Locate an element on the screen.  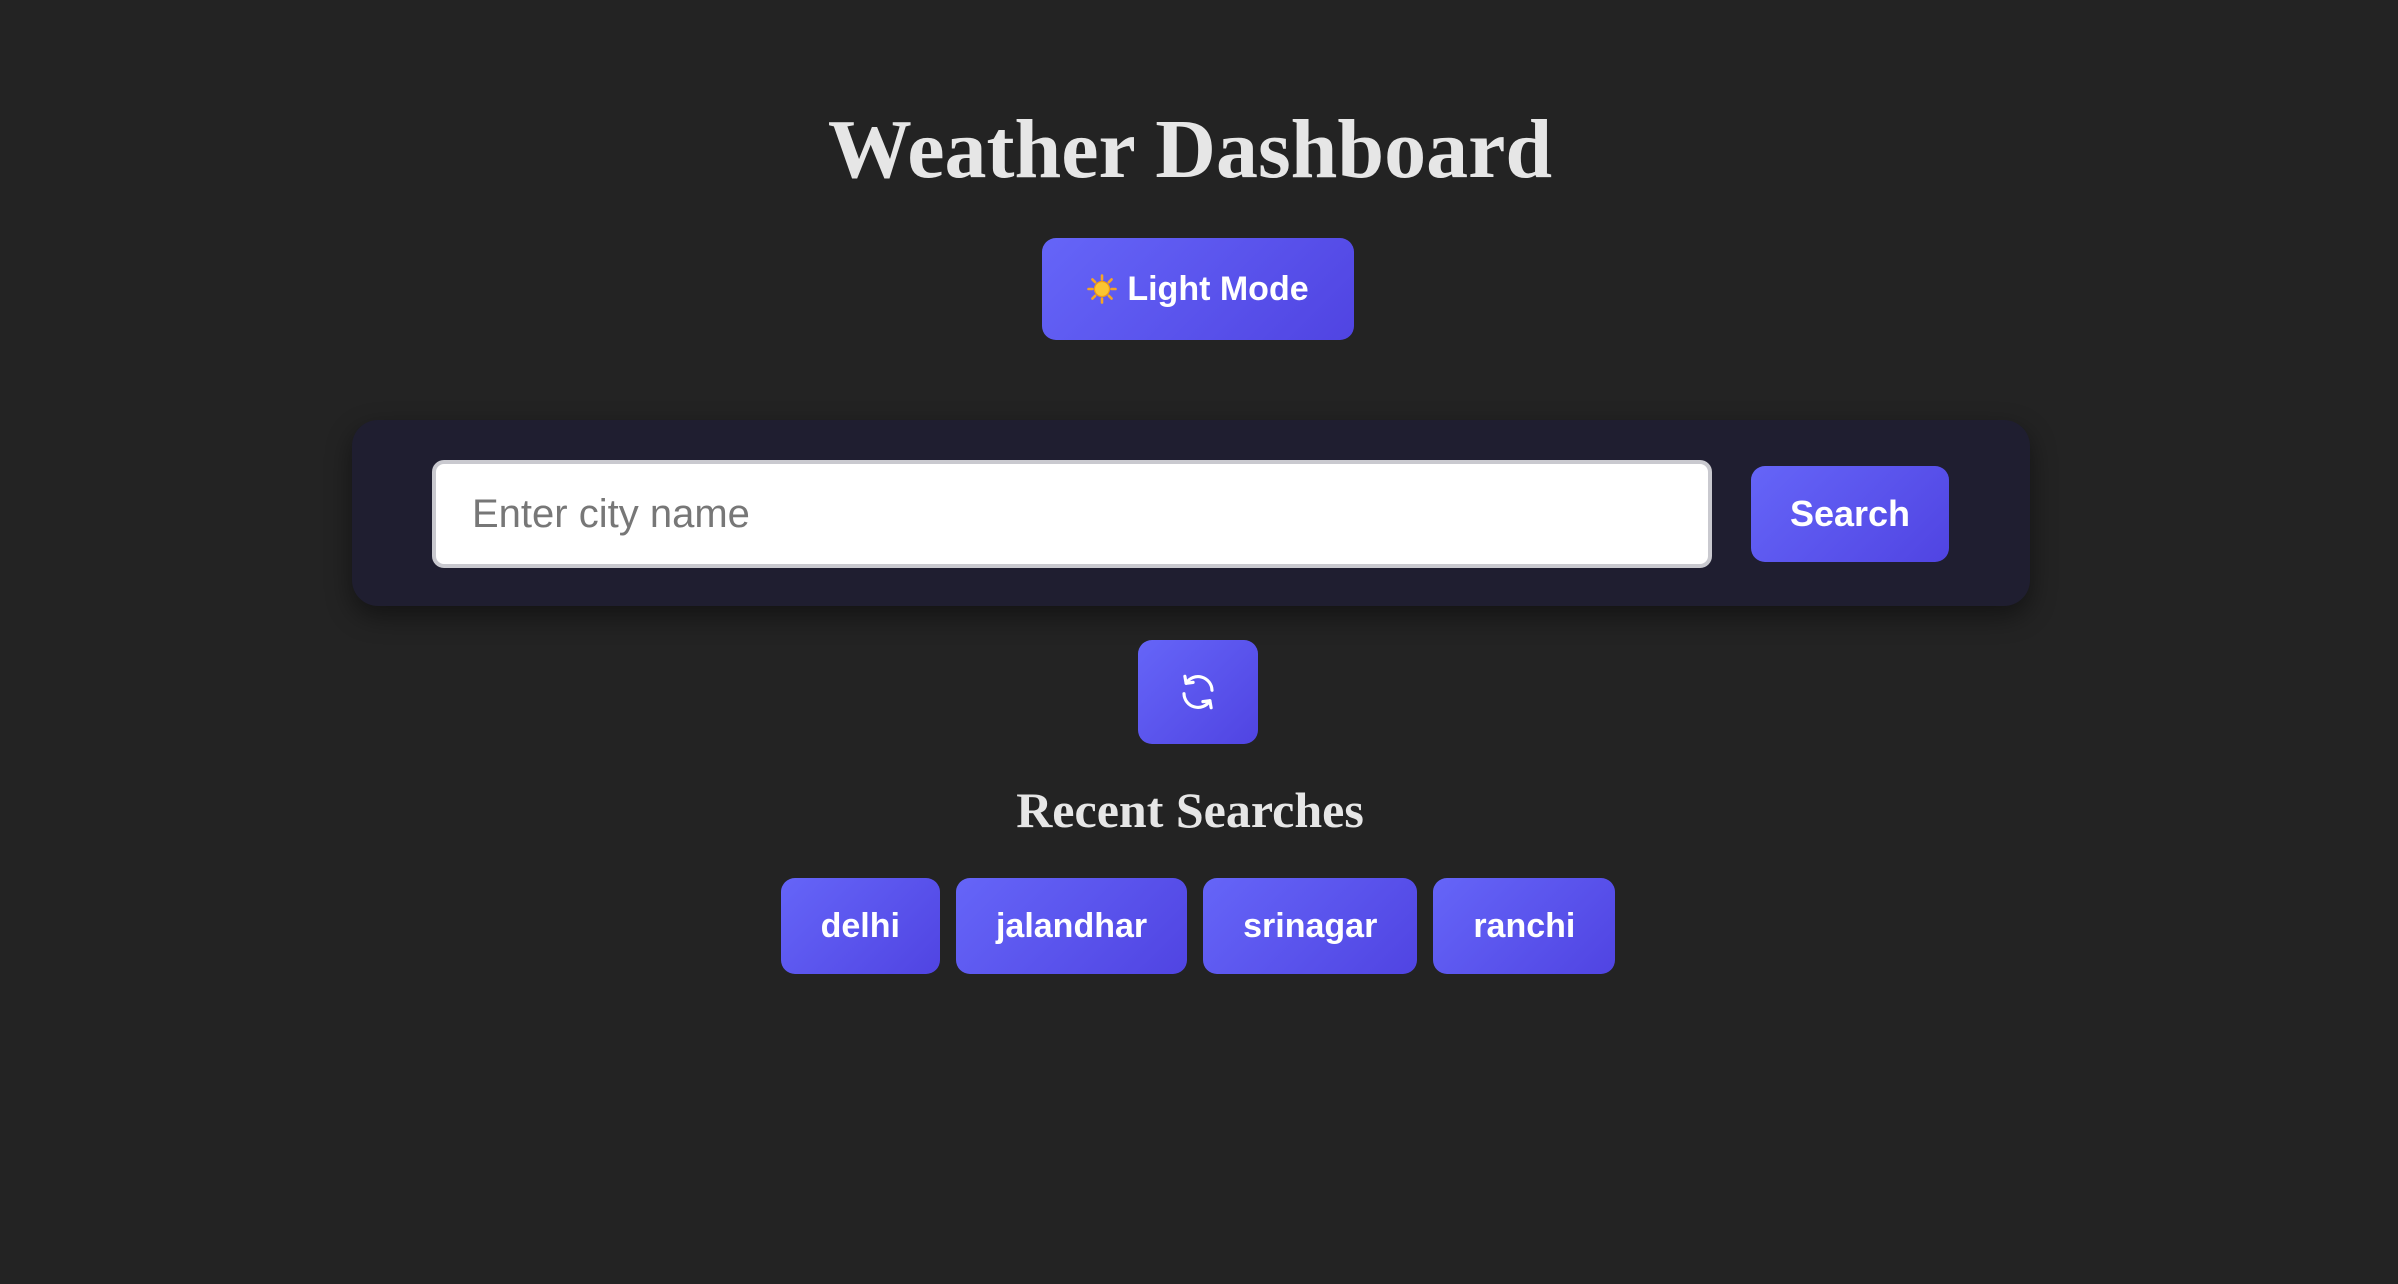
recent-search-jalandhar: jalandhar is located at coordinates (1071, 926).